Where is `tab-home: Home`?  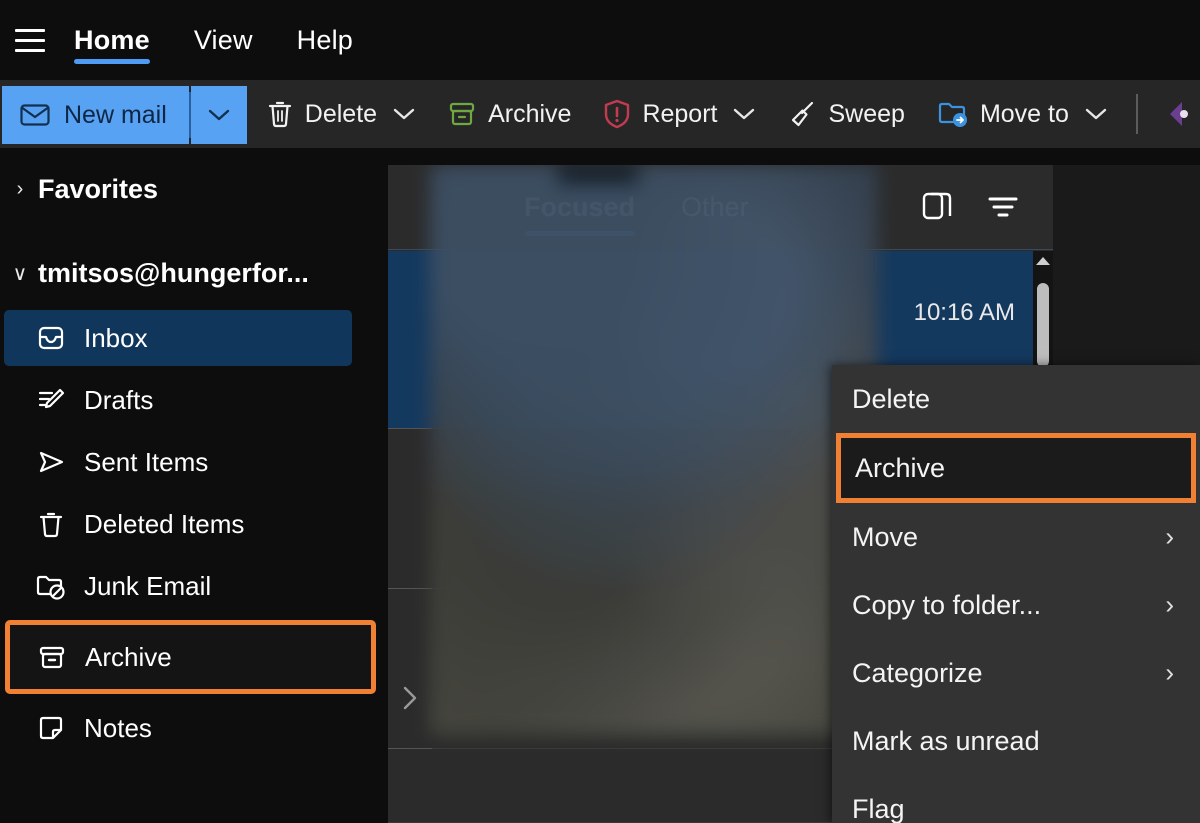
tab-home: Home is located at coordinates (112, 40).